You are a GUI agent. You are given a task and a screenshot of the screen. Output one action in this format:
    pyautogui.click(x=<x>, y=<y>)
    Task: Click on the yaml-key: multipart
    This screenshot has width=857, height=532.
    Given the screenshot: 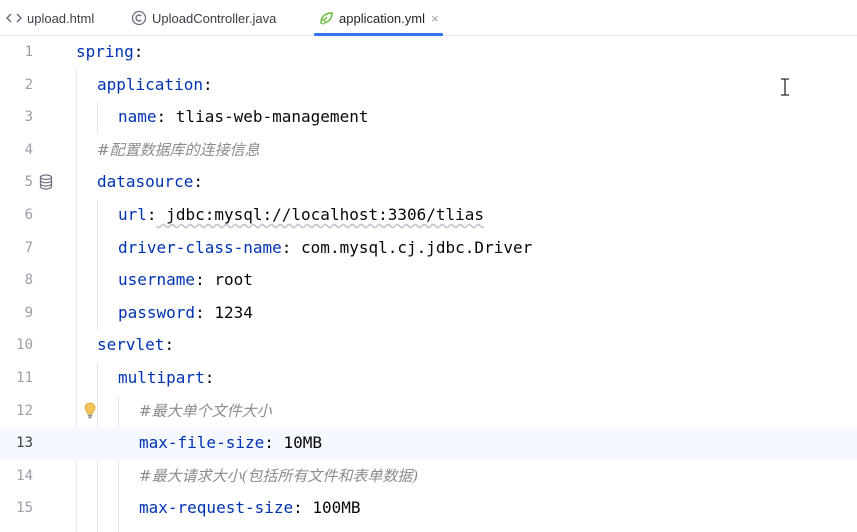 What is the action you would take?
    pyautogui.click(x=161, y=377)
    